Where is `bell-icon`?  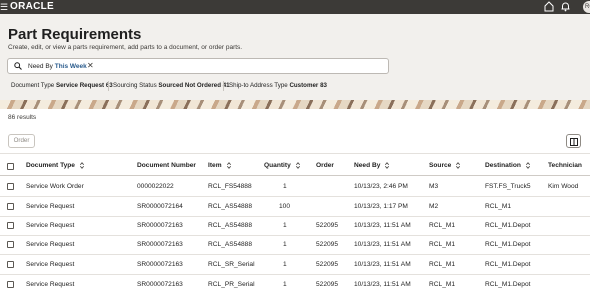 bell-icon is located at coordinates (565, 6).